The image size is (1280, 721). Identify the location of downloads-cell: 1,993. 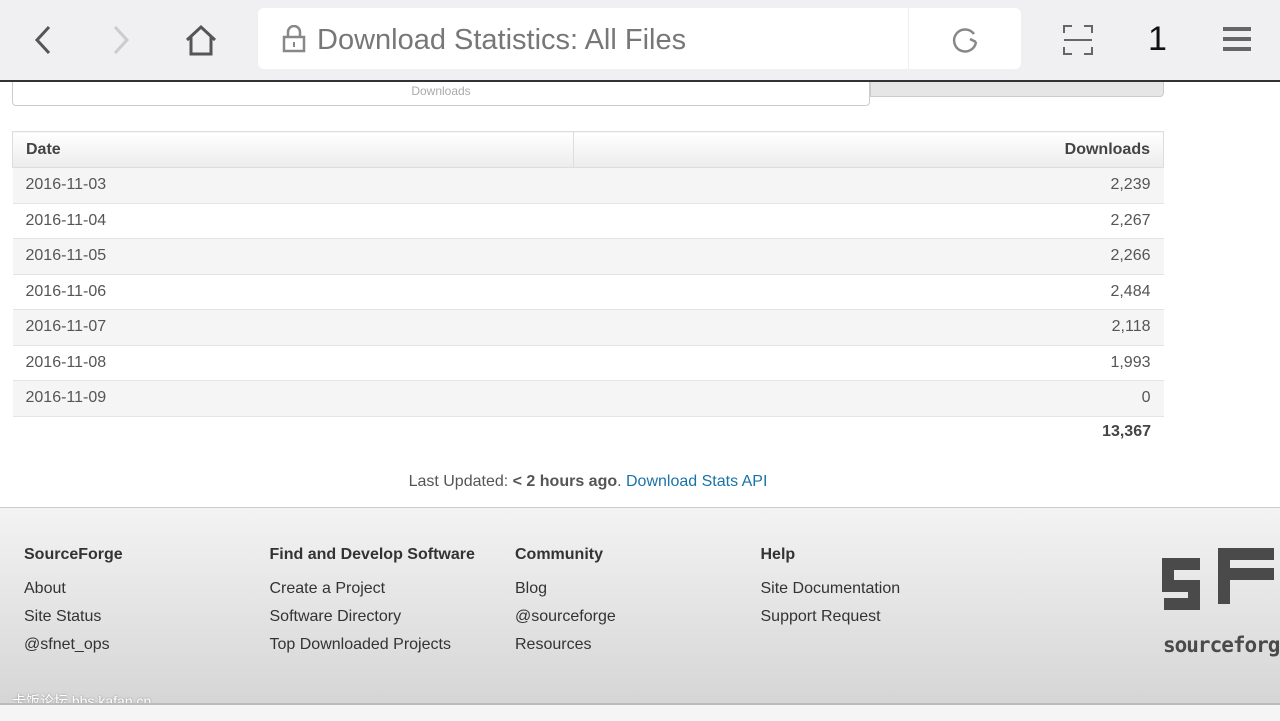
(868, 363).